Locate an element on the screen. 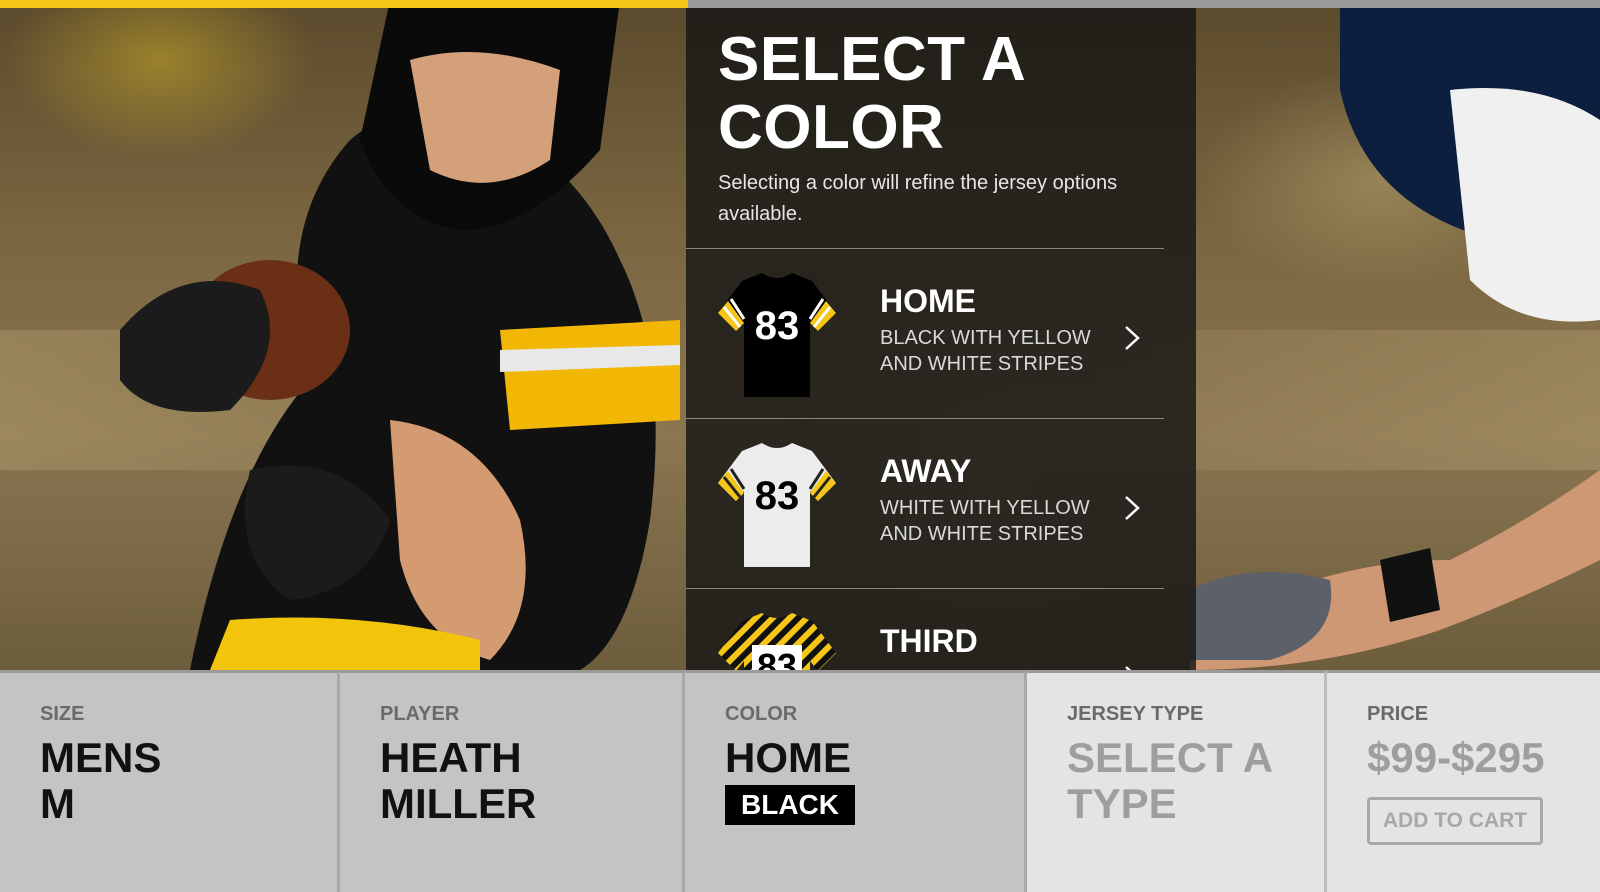  player-value: HEATH MILLER is located at coordinates (458, 781).